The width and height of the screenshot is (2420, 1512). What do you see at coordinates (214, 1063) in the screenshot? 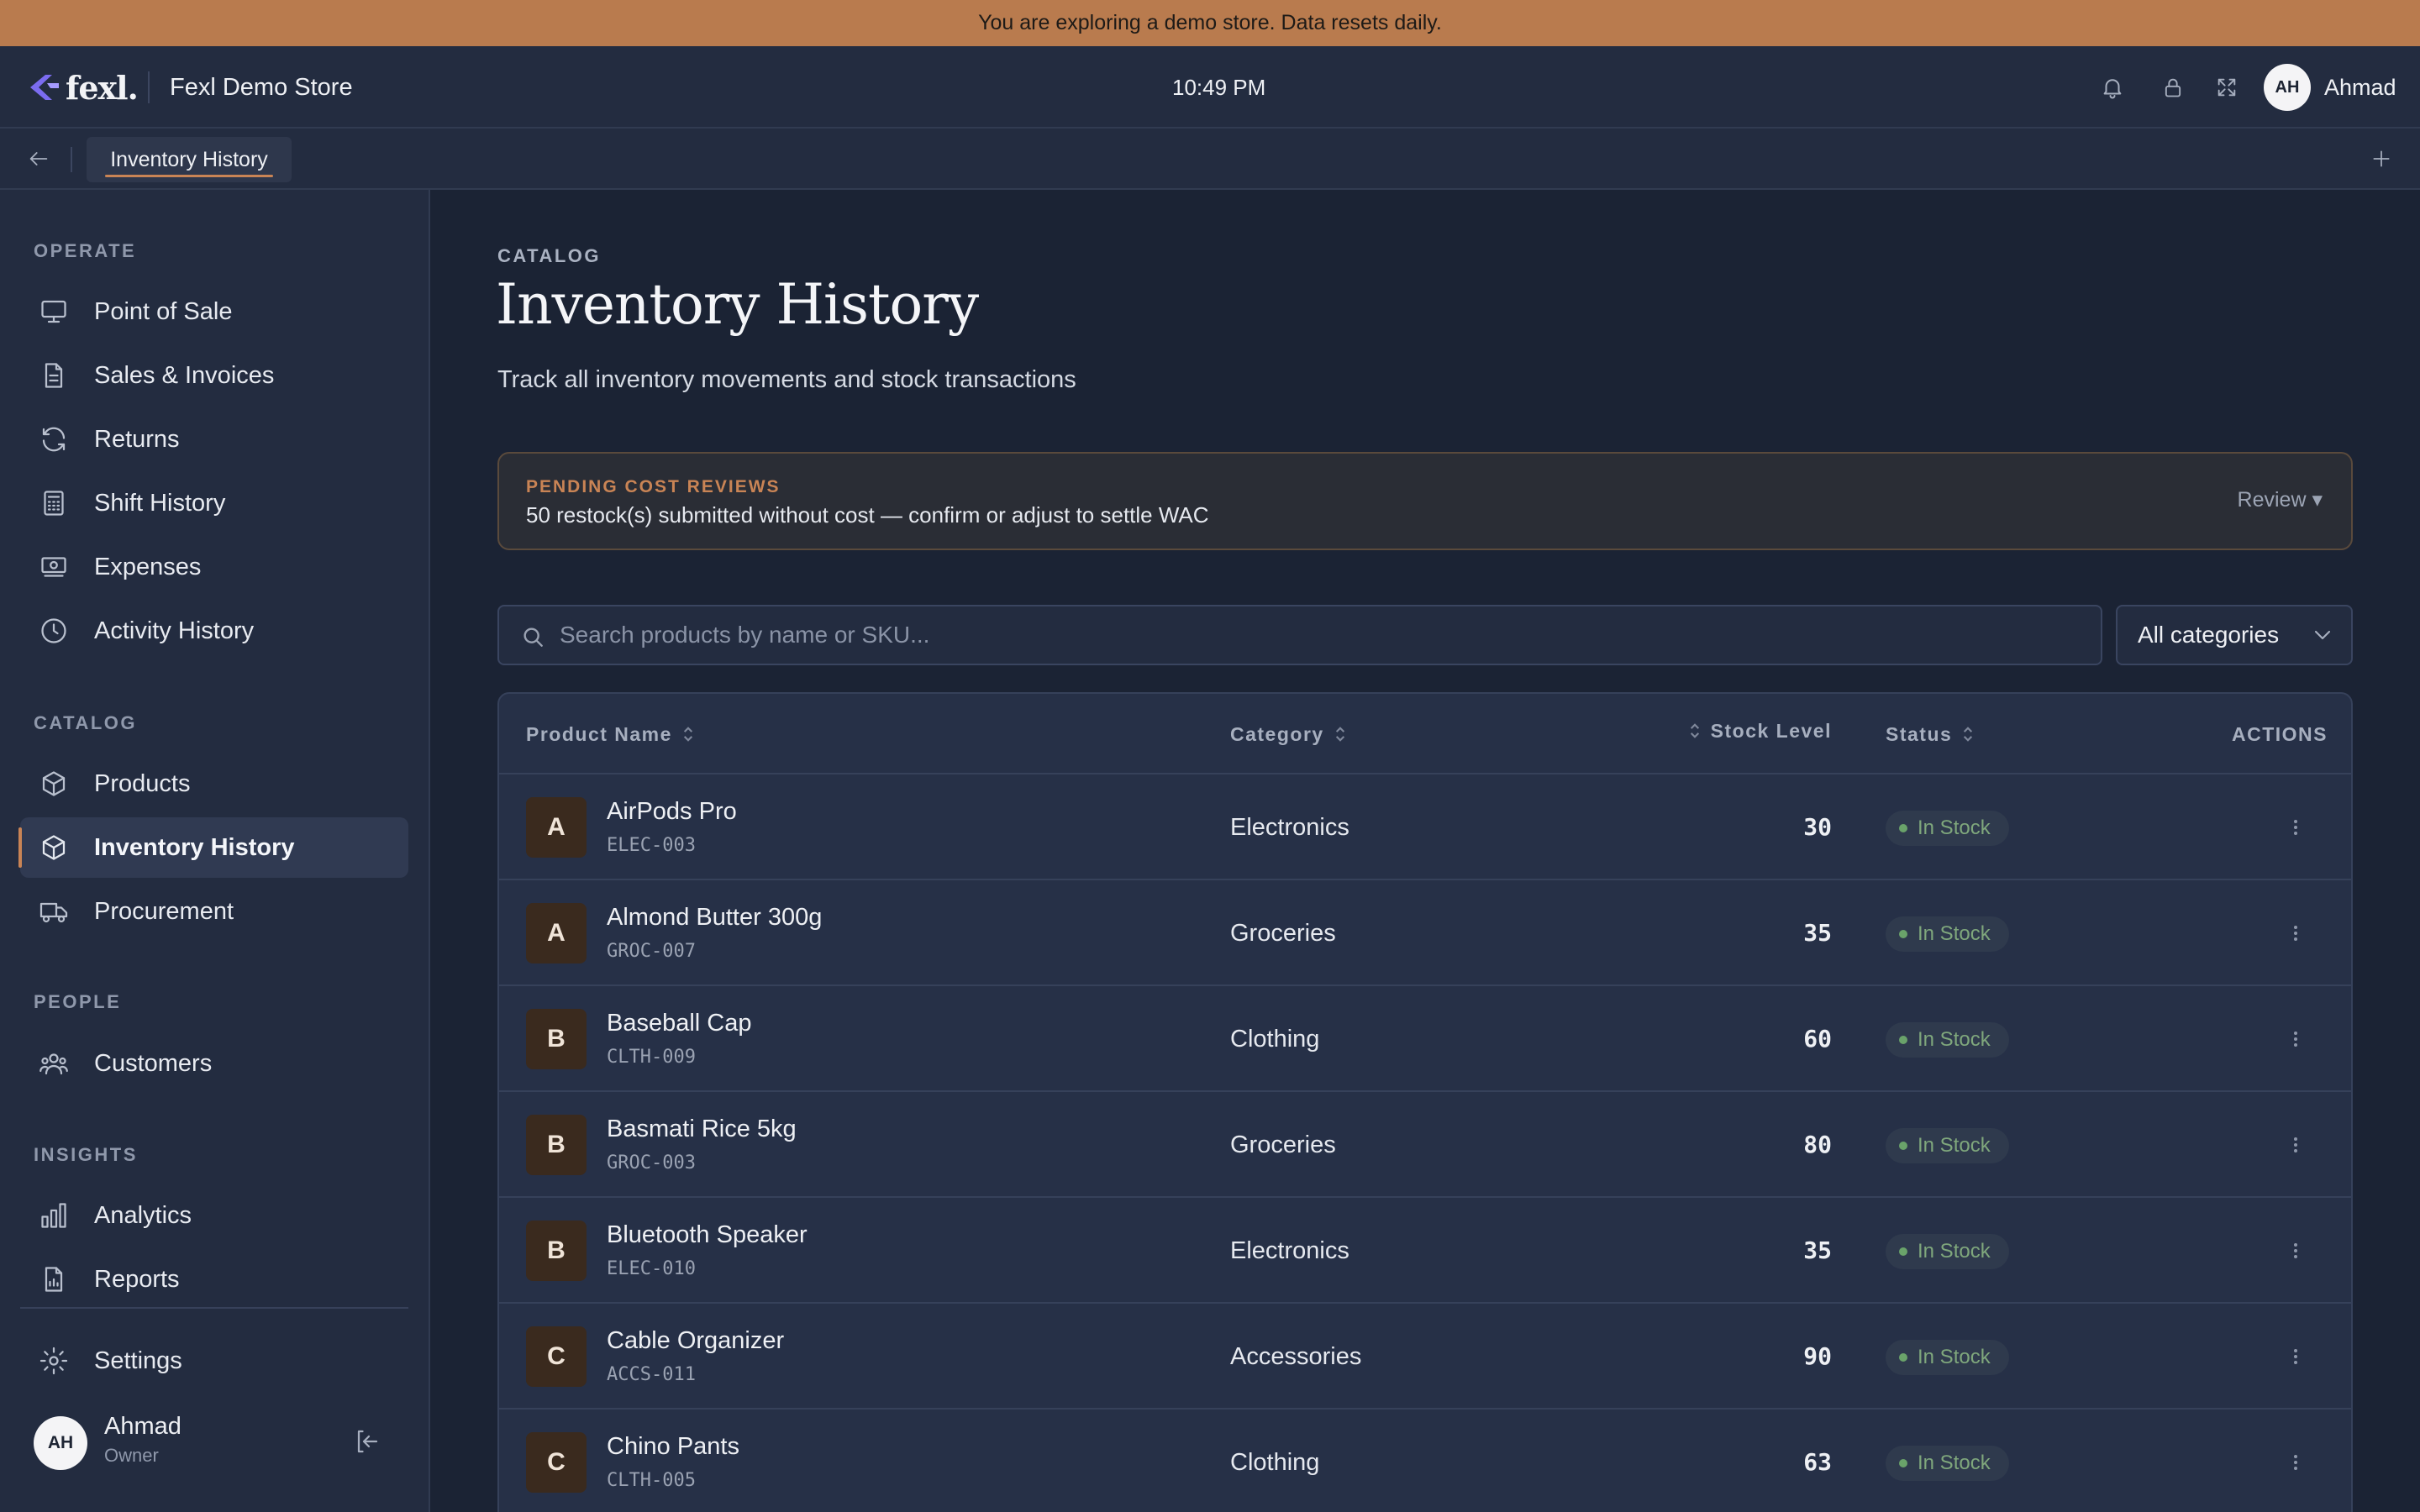
I see `sidebar-item-customers: Customers` at bounding box center [214, 1063].